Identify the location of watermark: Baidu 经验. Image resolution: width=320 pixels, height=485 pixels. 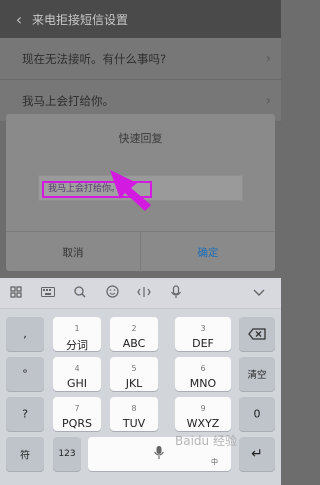
(206, 441).